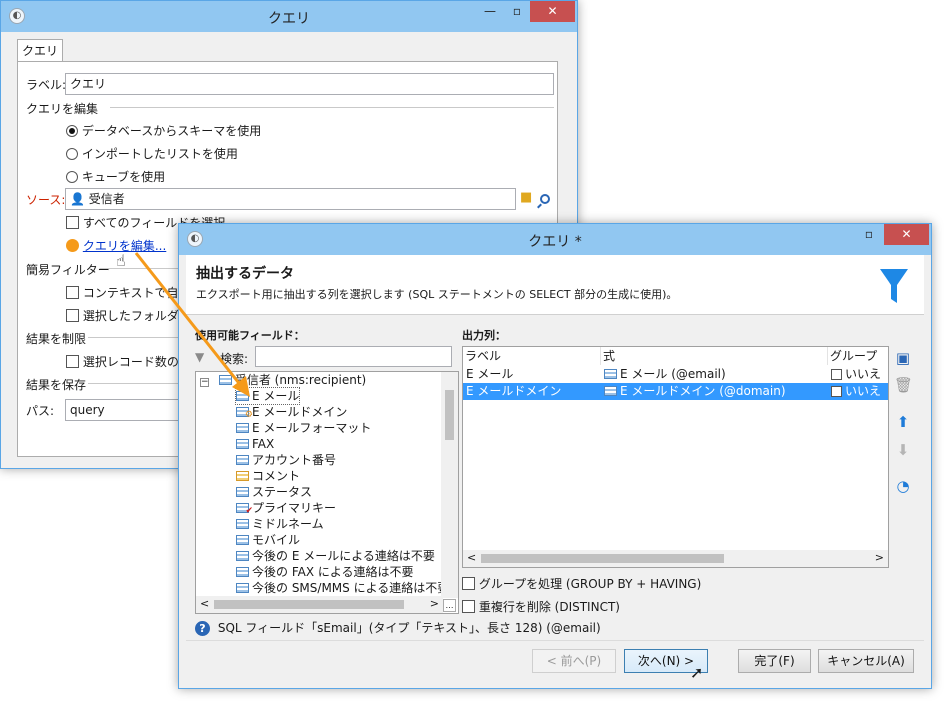 This screenshot has width=948, height=725. I want to click on tree-item-label: E メールドメイン, so click(300, 412).